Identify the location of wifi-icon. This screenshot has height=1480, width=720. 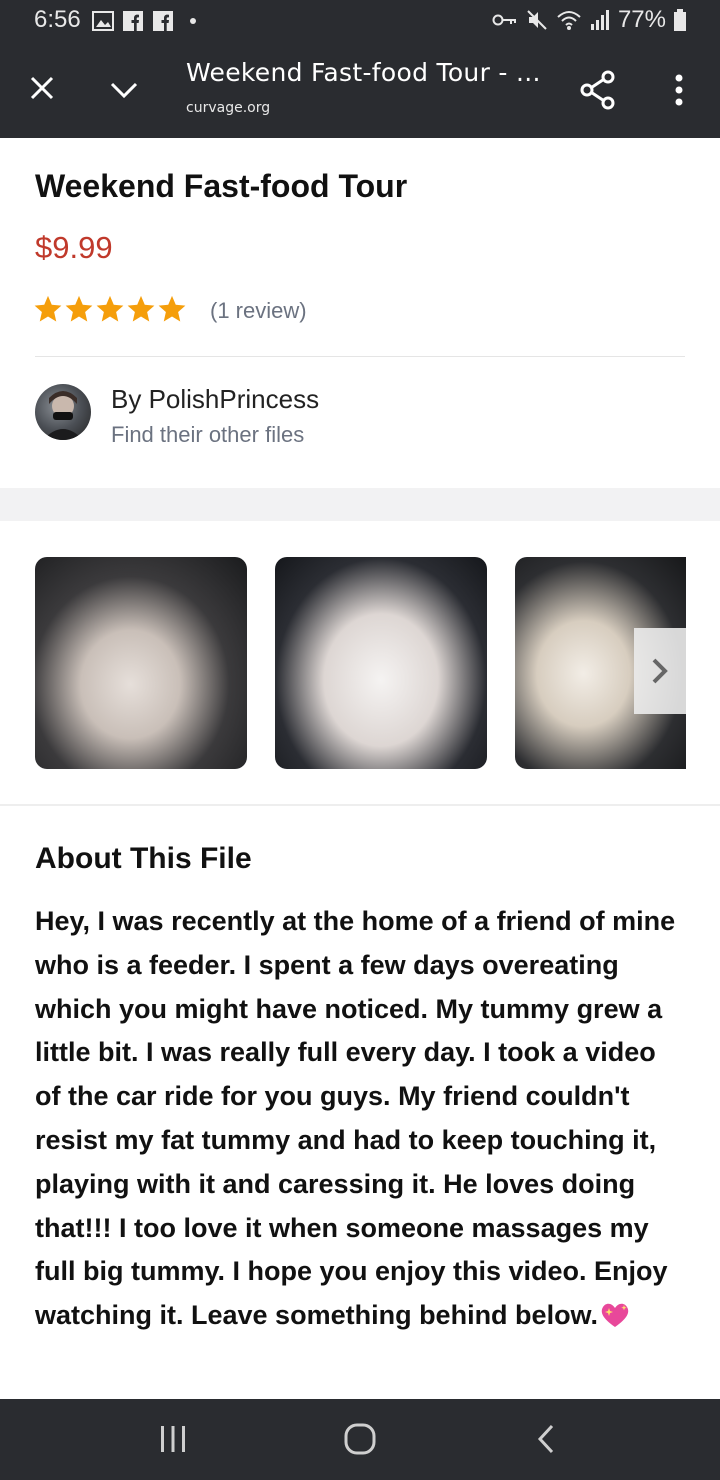
(569, 20).